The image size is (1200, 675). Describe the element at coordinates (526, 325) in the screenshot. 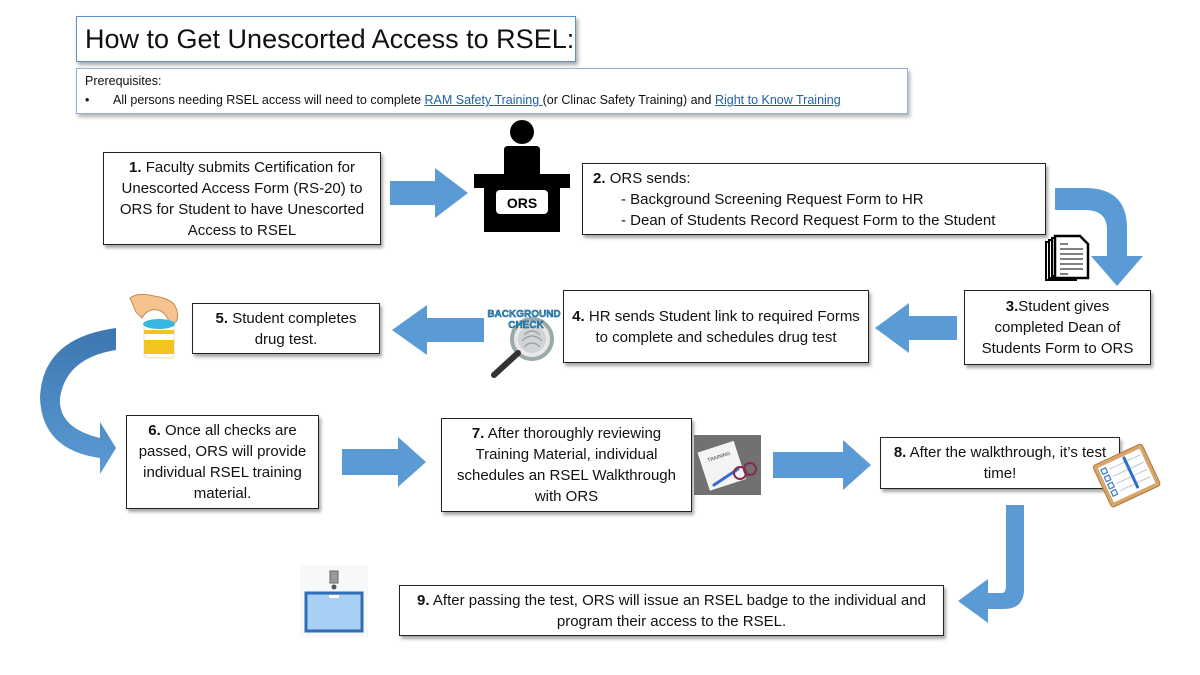

I see `background-check-label-2: CHECK` at that location.